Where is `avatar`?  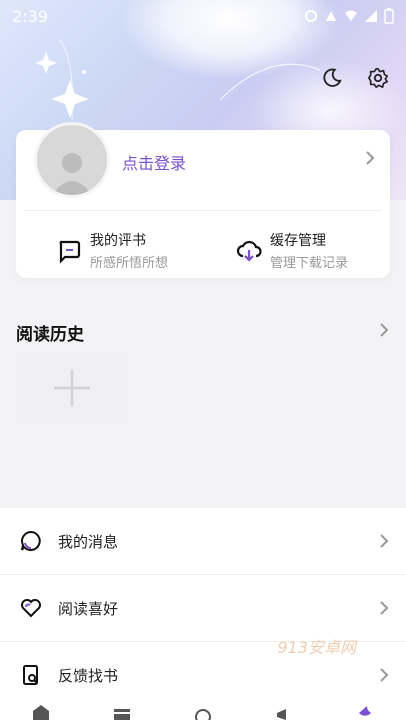 avatar is located at coordinates (72, 160).